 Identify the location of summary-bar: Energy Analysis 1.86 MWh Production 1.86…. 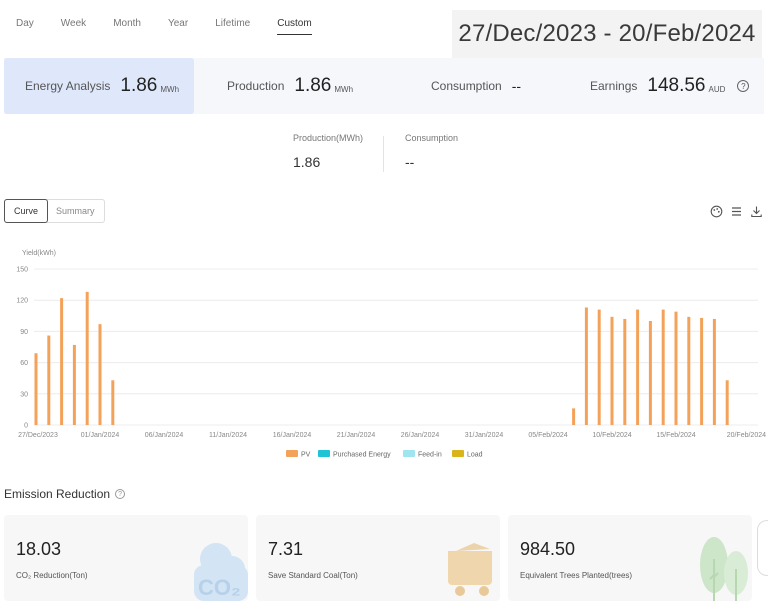
(384, 86).